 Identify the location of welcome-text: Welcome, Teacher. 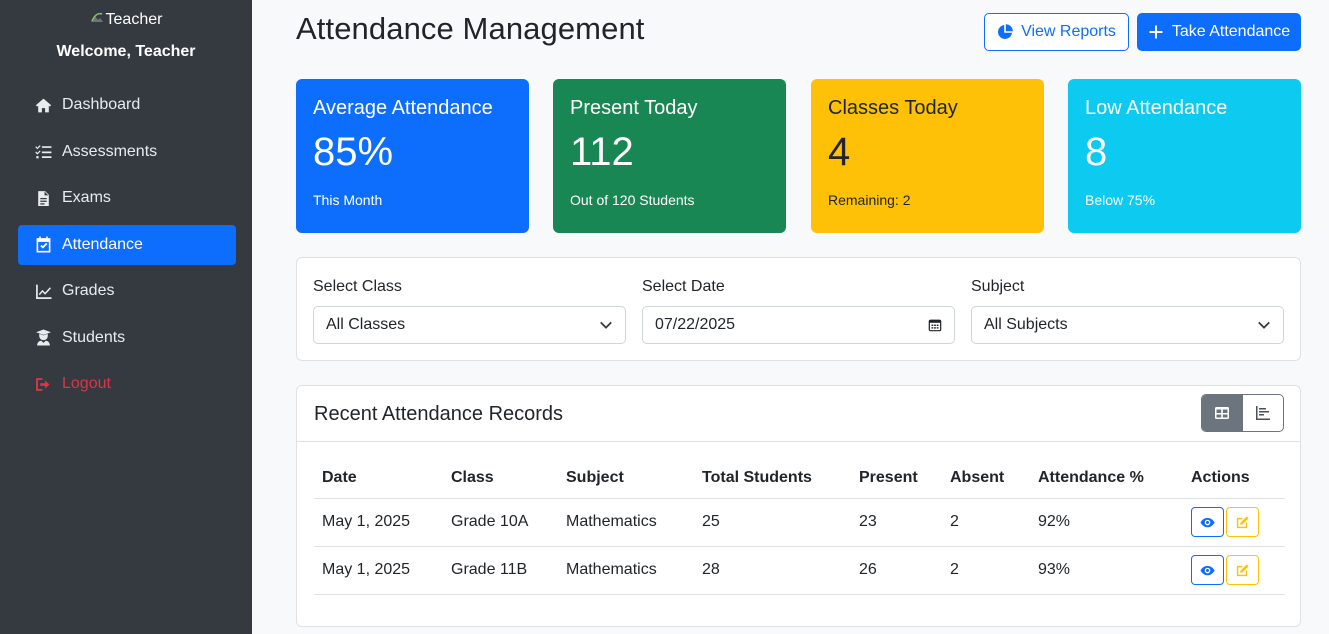
(126, 51).